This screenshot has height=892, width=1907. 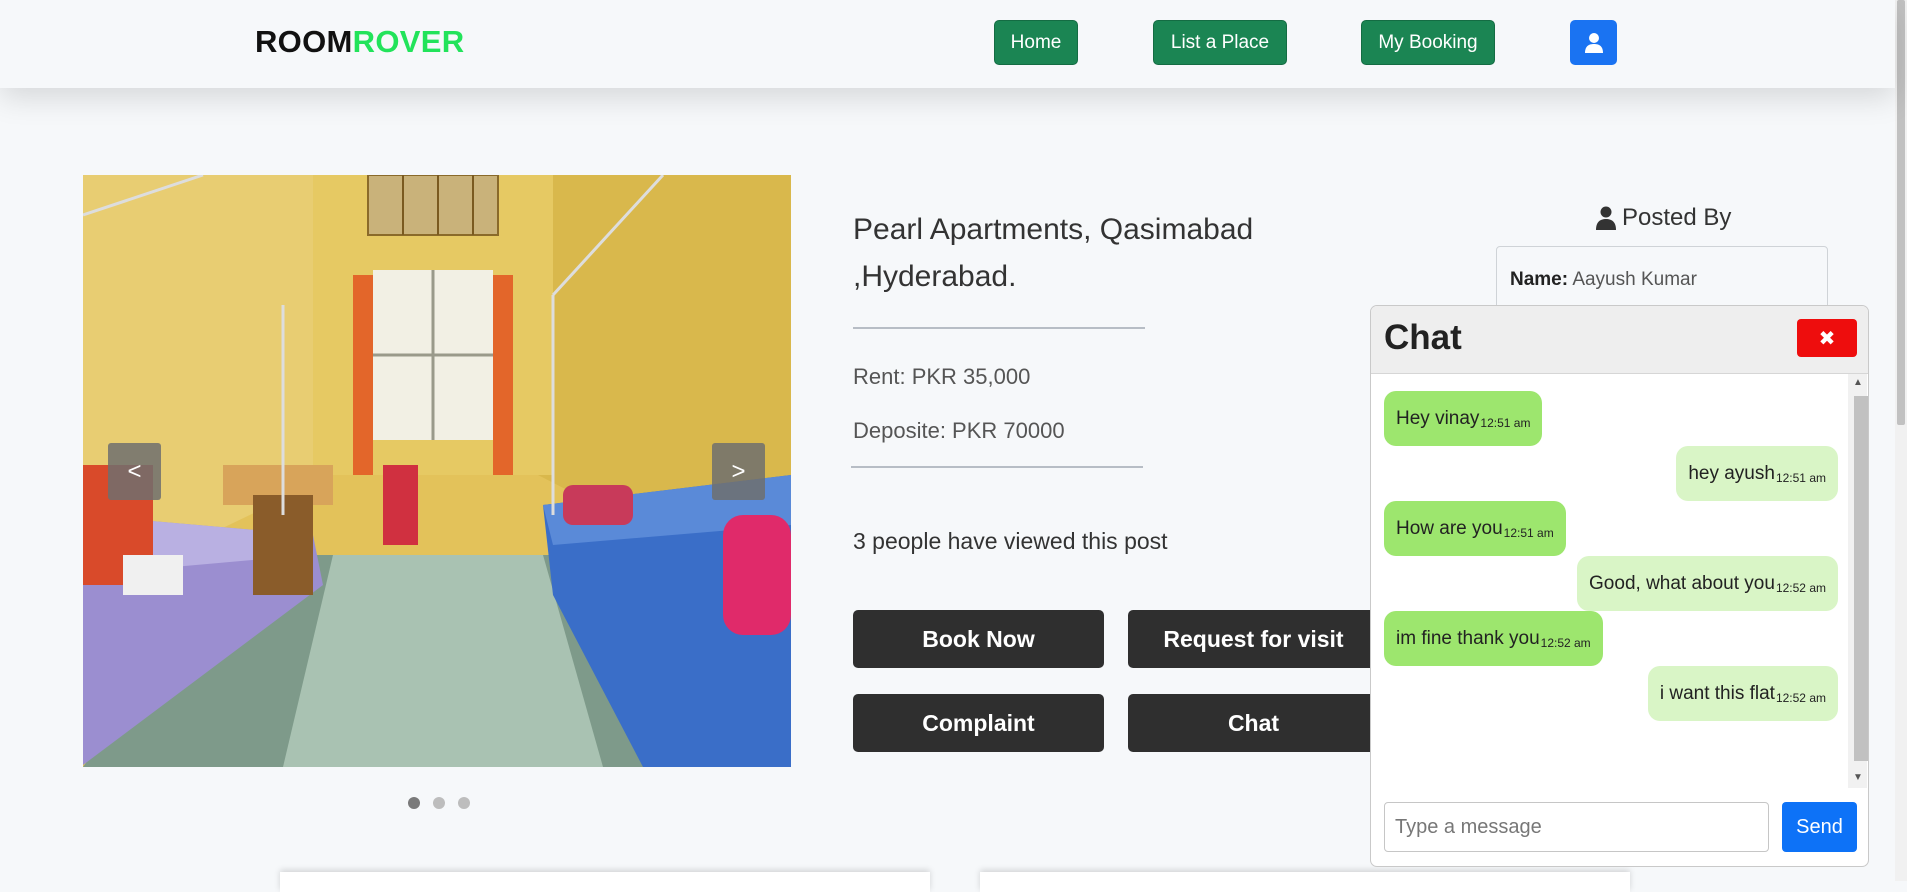 What do you see at coordinates (408, 41) in the screenshot?
I see `brand-part-2: ROVER` at bounding box center [408, 41].